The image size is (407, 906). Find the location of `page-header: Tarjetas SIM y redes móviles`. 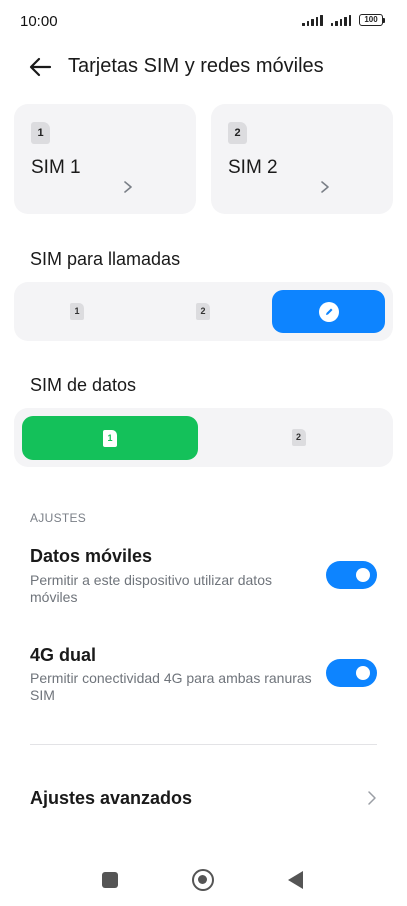

page-header: Tarjetas SIM y redes móviles is located at coordinates (203, 67).